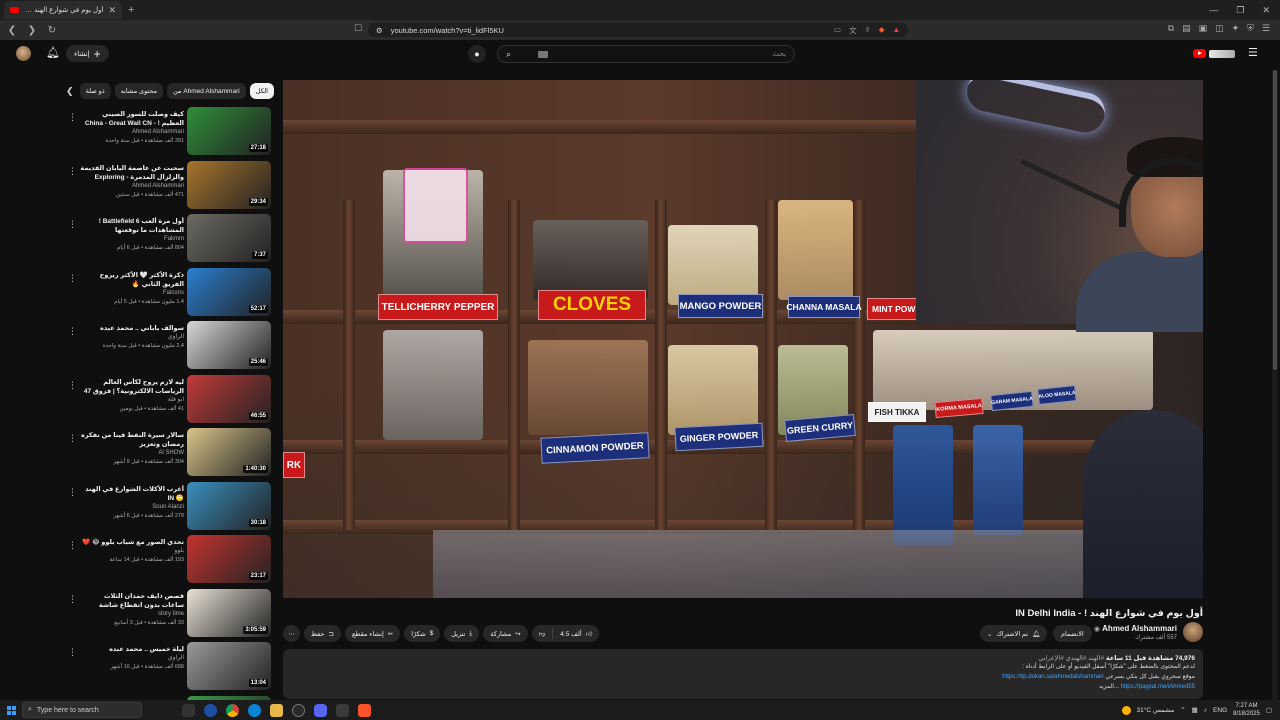 The height and width of the screenshot is (720, 1280). I want to click on recommendation-thumbnail: 30:18, so click(229, 505).